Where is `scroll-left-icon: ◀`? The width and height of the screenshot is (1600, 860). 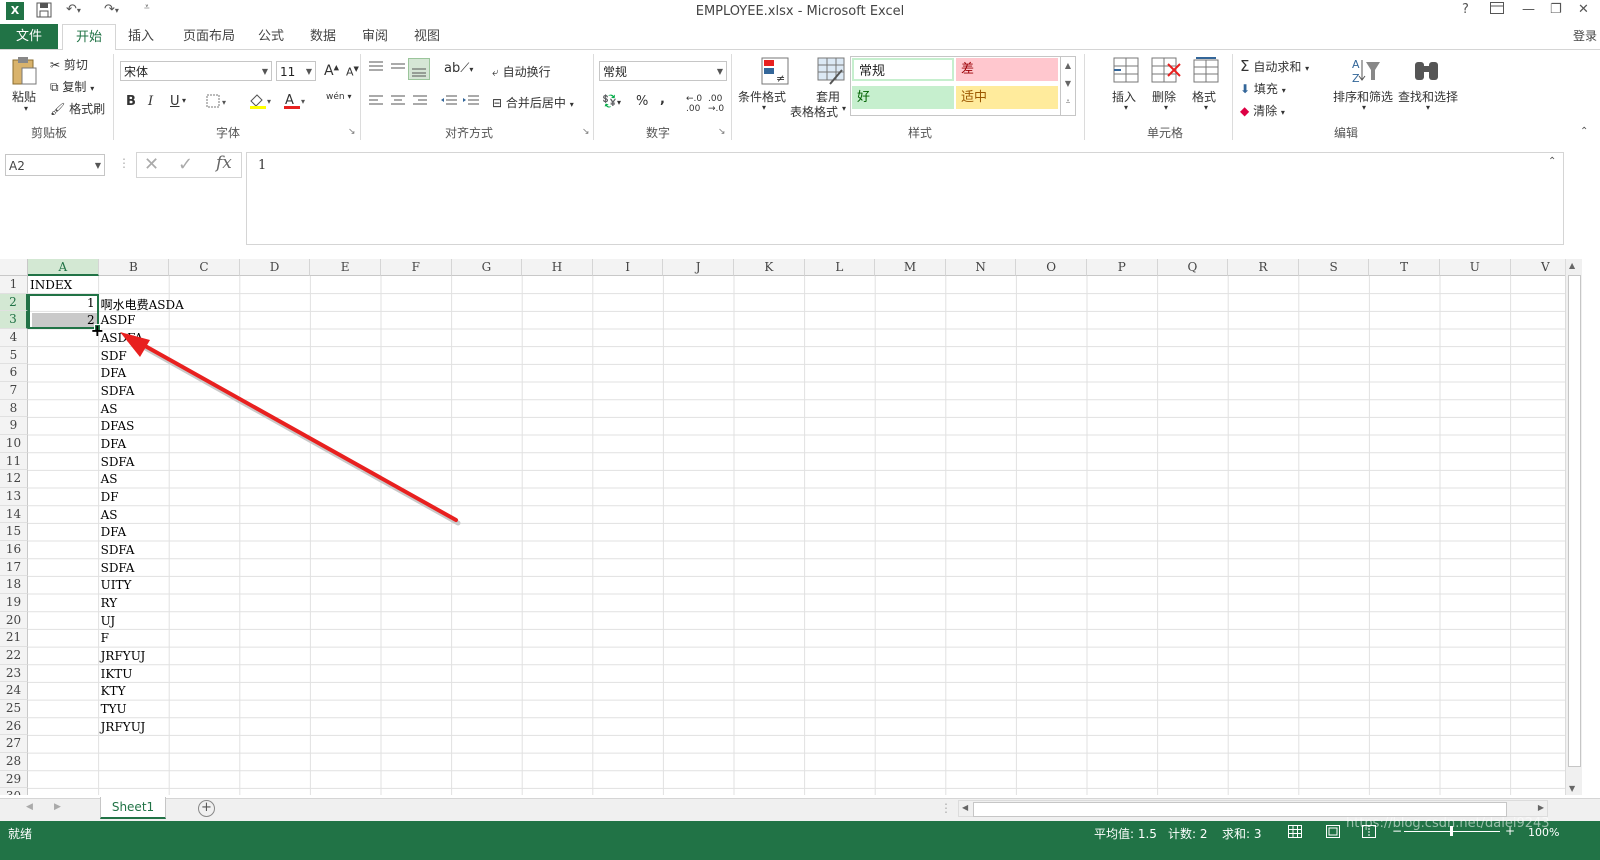 scroll-left-icon: ◀ is located at coordinates (965, 807).